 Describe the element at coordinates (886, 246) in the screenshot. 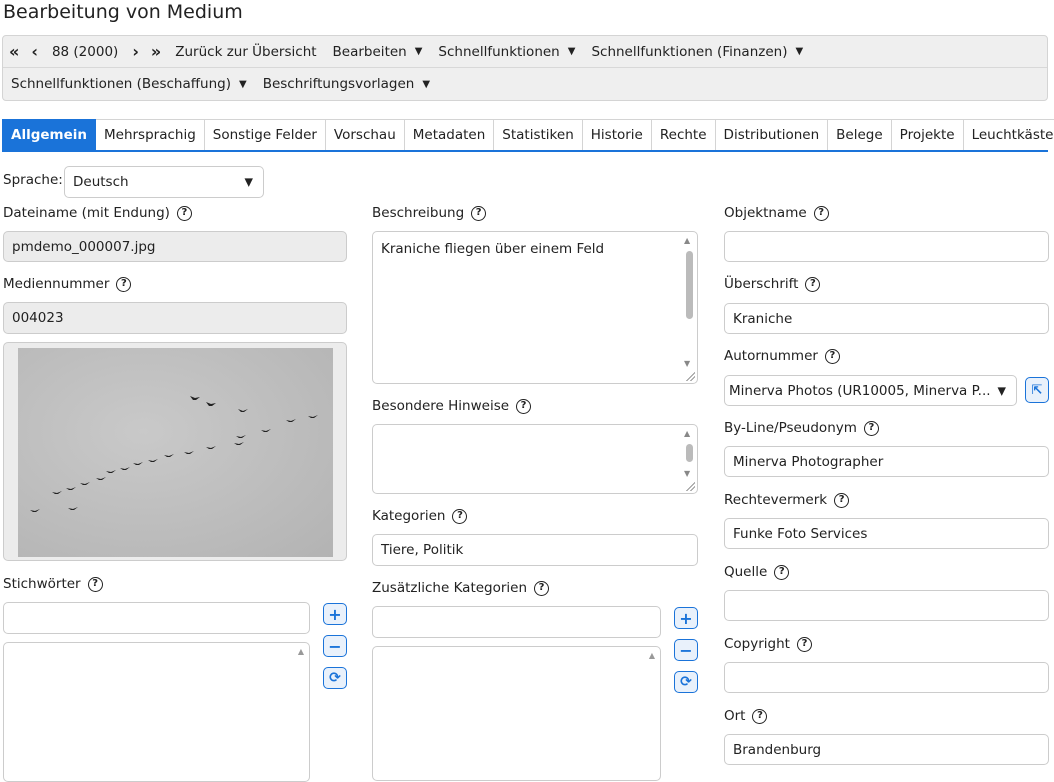

I see `objektname-field` at that location.